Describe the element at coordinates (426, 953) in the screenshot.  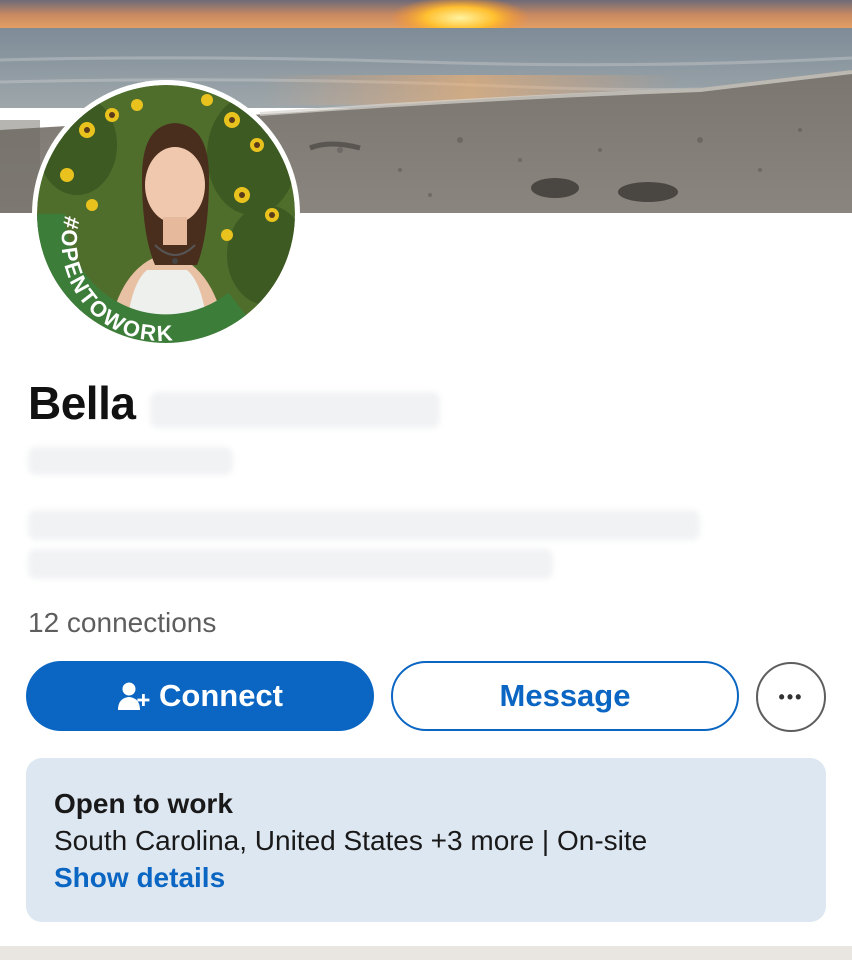
I see `section-divider` at that location.